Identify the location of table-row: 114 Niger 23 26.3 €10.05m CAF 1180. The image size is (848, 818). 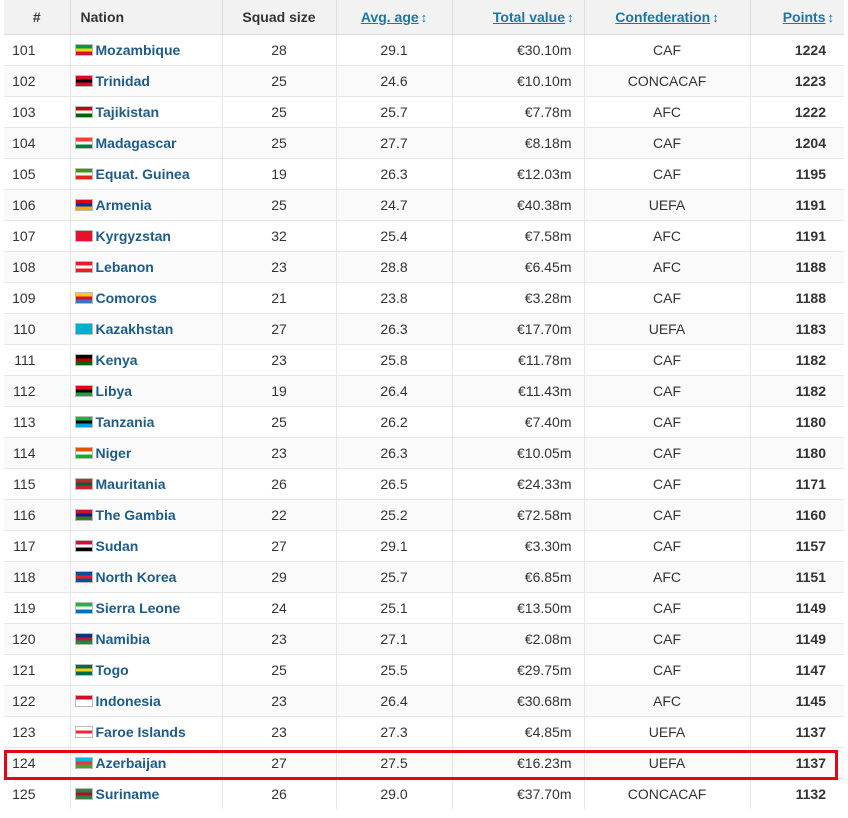
(424, 453).